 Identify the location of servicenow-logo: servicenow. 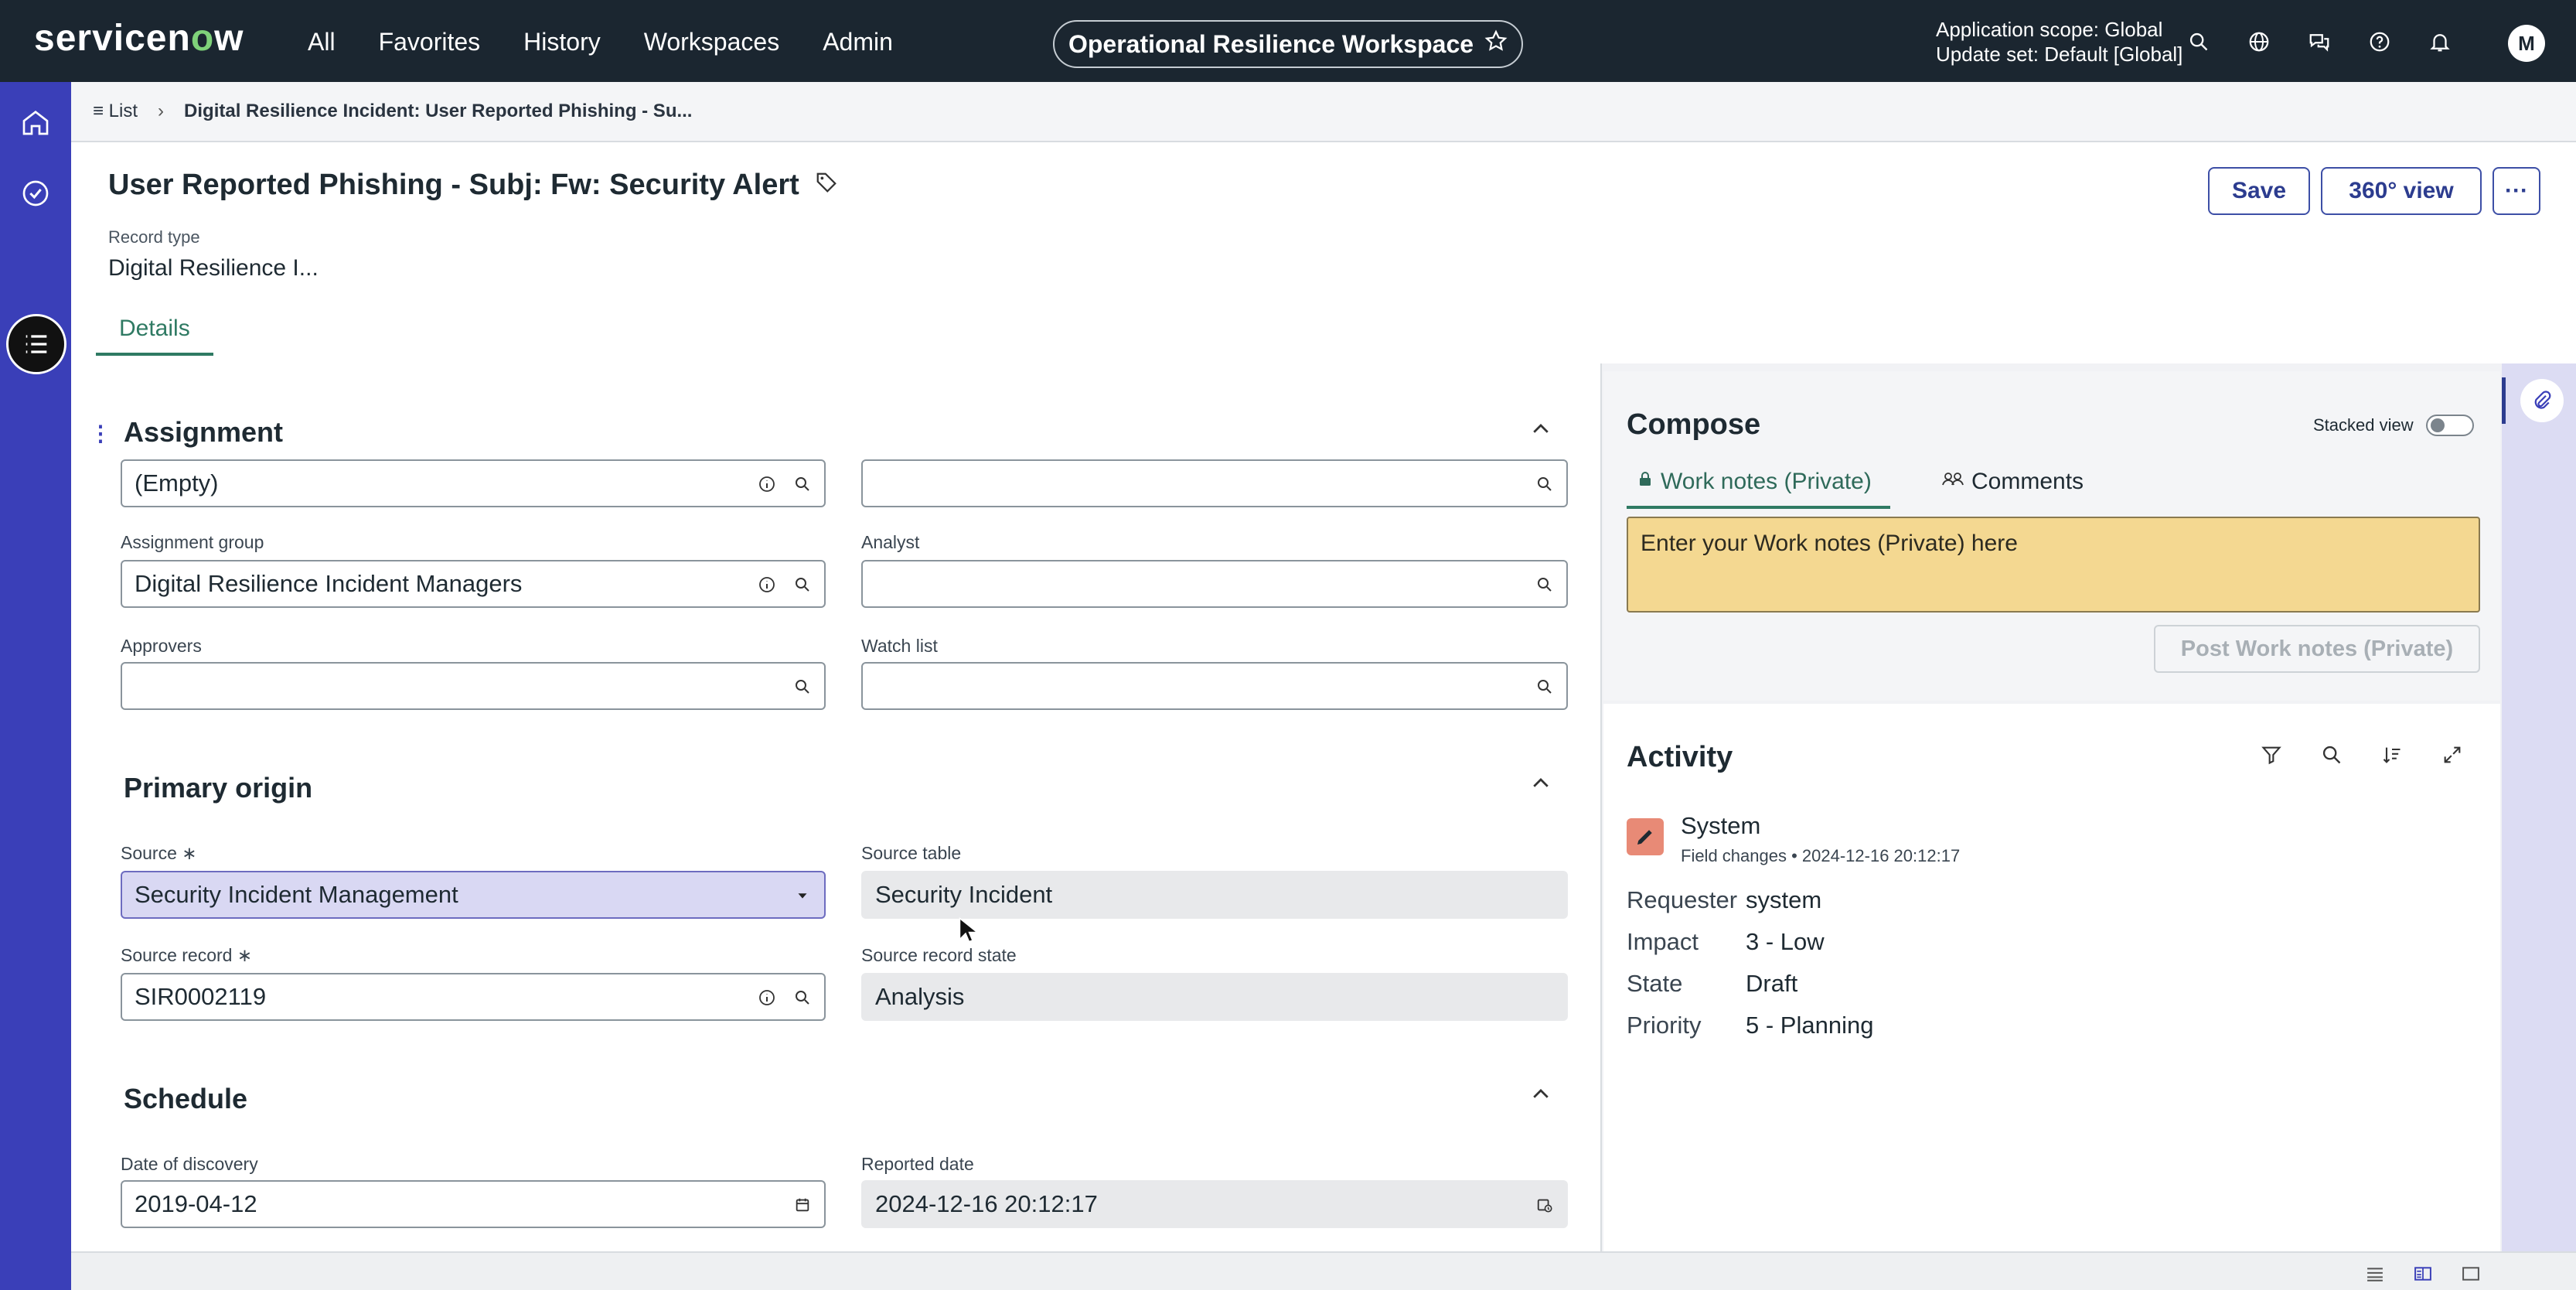
(139, 38).